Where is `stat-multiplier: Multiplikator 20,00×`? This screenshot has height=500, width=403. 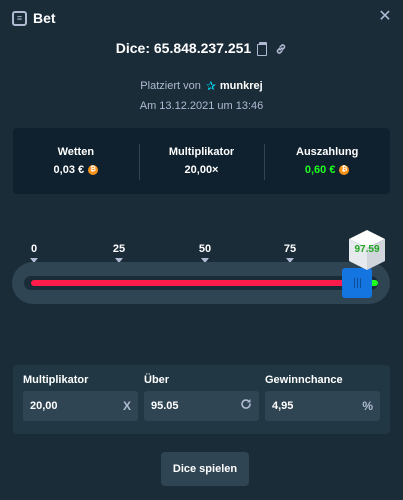
stat-multiplier: Multiplikator 20,00× is located at coordinates (201, 161).